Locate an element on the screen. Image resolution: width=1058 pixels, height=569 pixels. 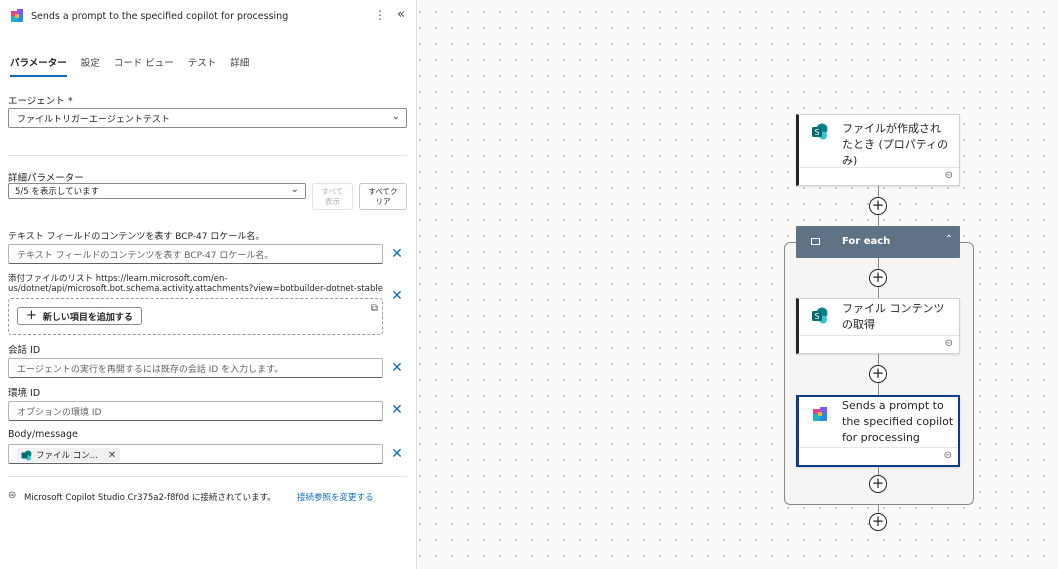
environment-label: 環境 ID is located at coordinates (24, 393).